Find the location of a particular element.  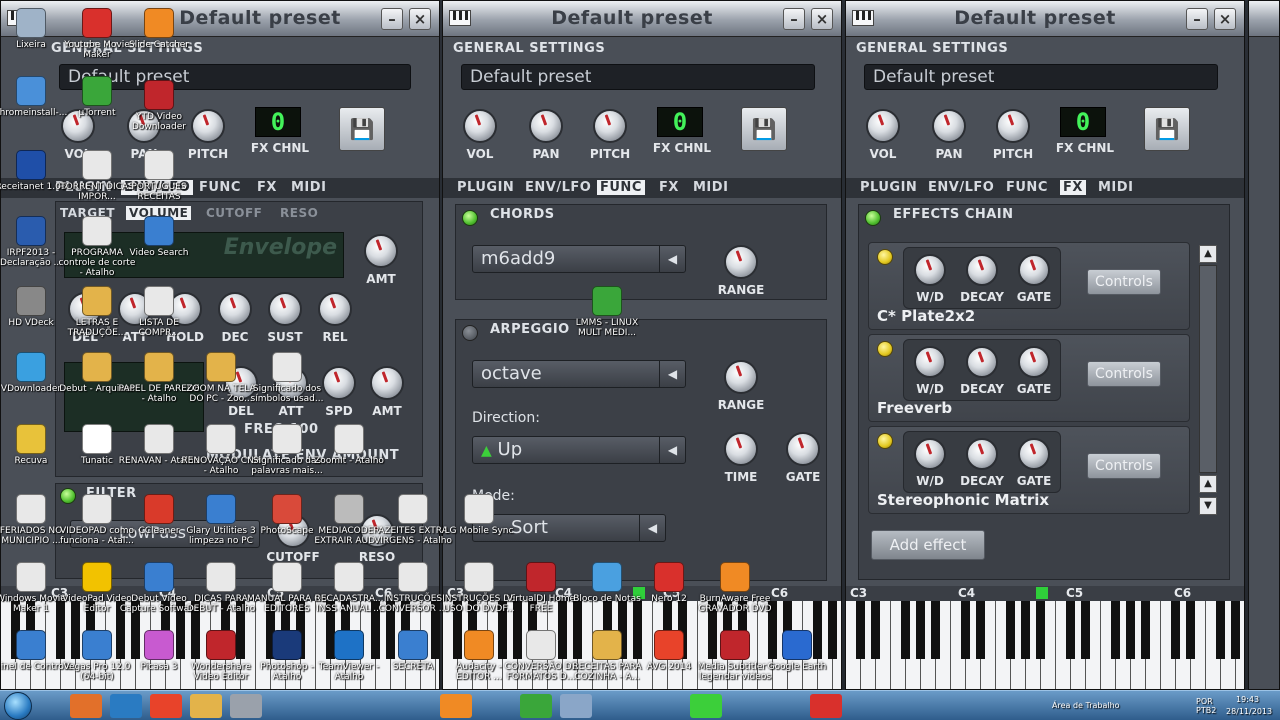

window-titlebar is located at coordinates (1264, 19).